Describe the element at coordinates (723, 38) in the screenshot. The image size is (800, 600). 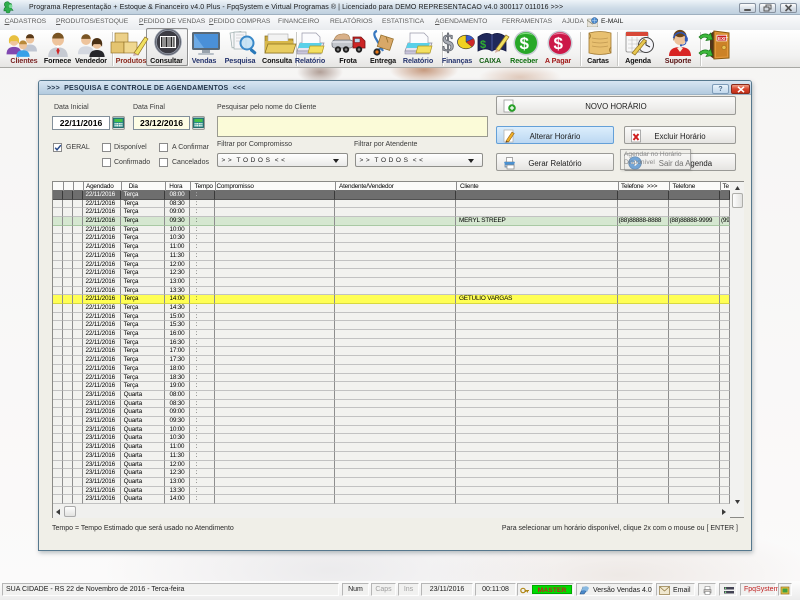
I see `svg-text: EXIT` at that location.